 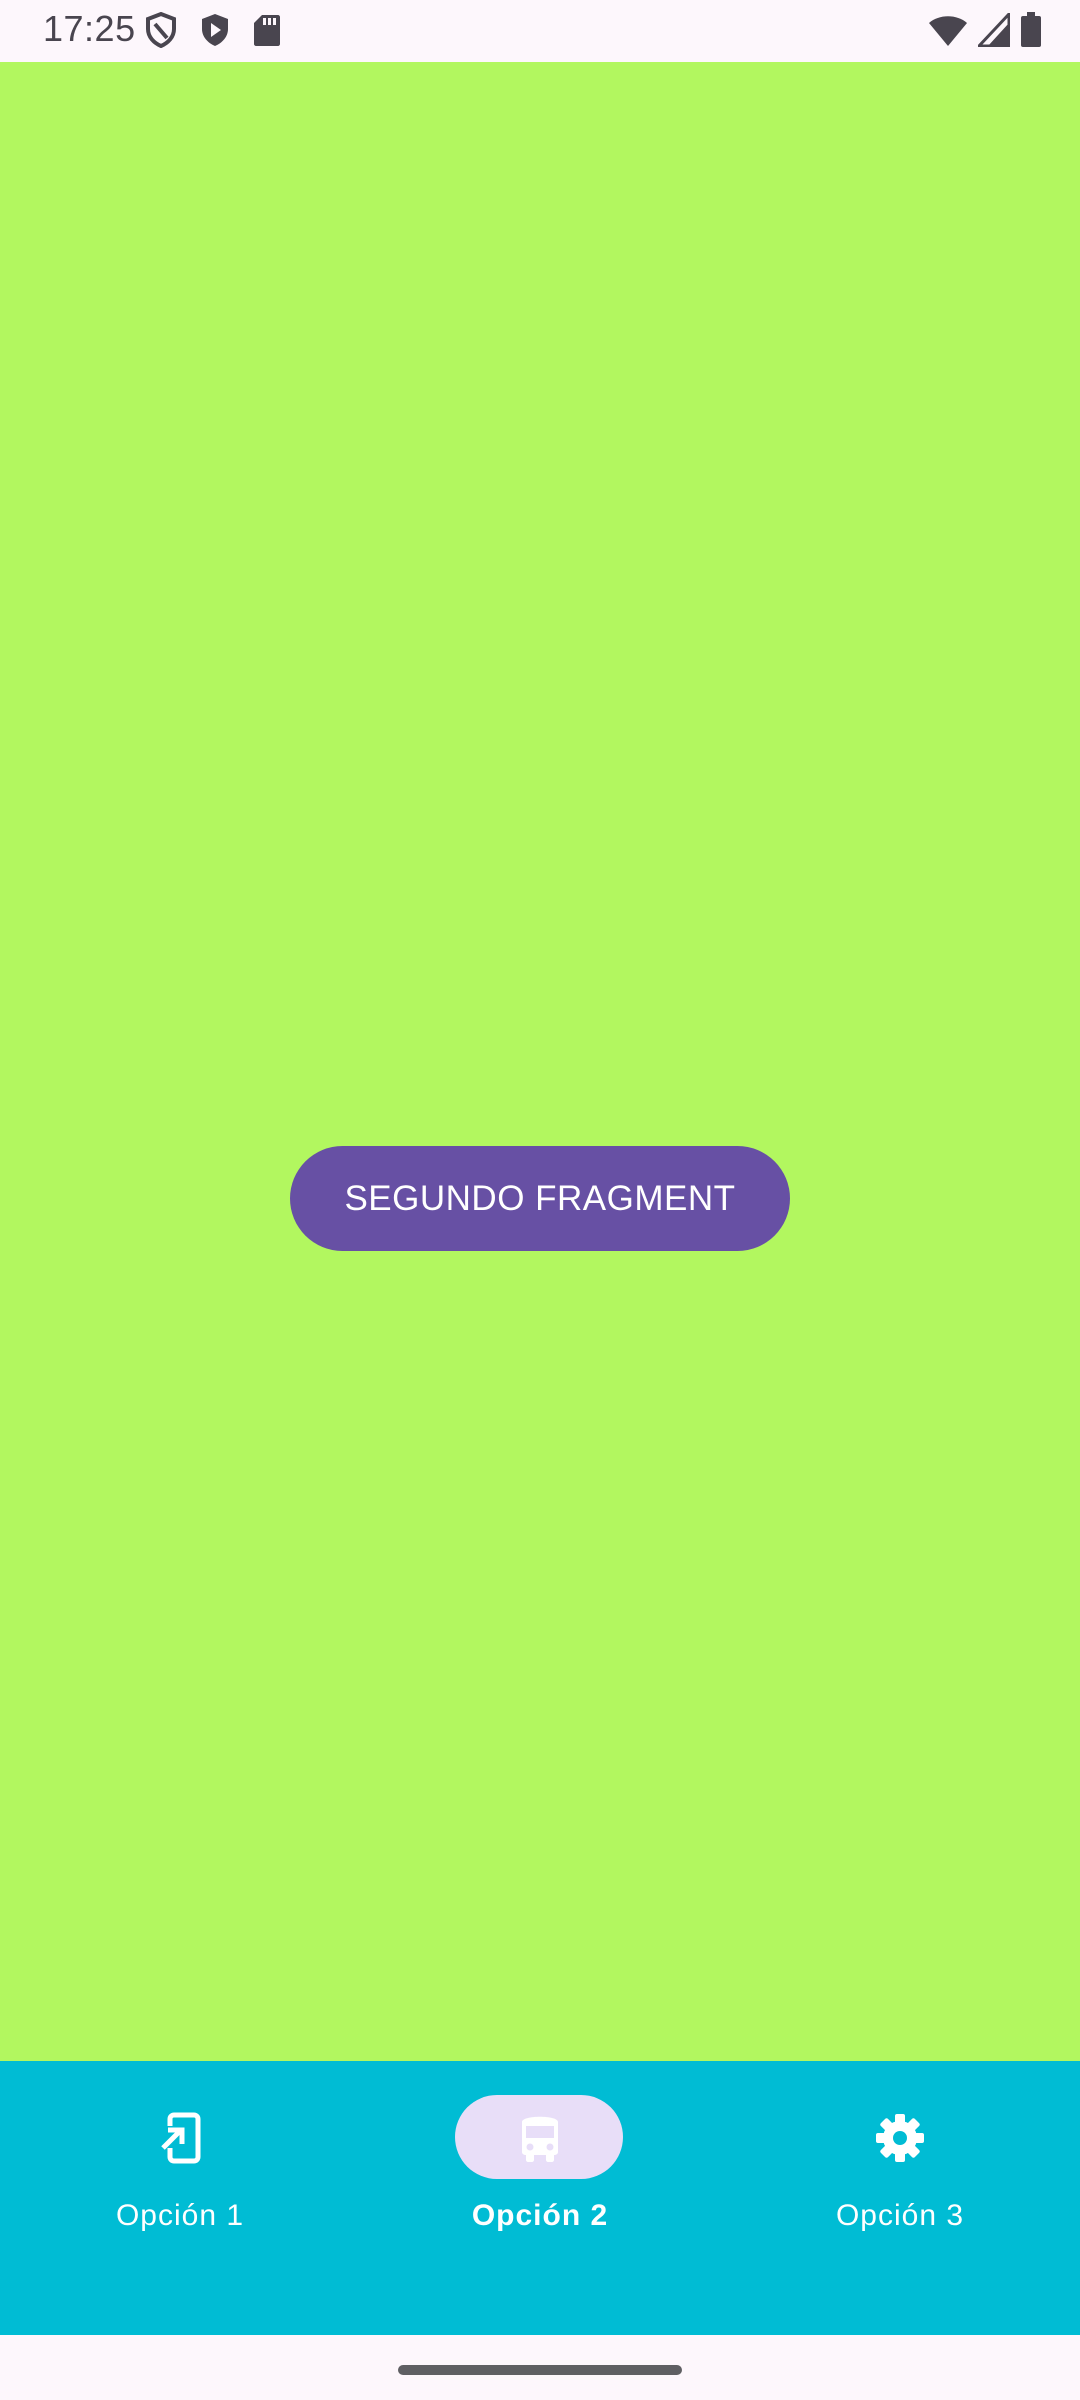 I want to click on status-time: 17:25, so click(x=89, y=28).